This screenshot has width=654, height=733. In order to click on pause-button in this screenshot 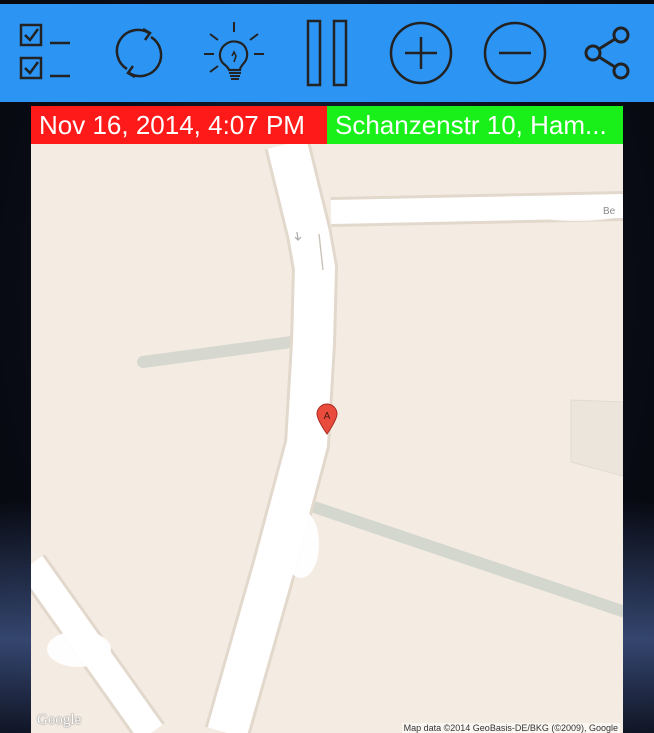, I will do `click(327, 53)`.